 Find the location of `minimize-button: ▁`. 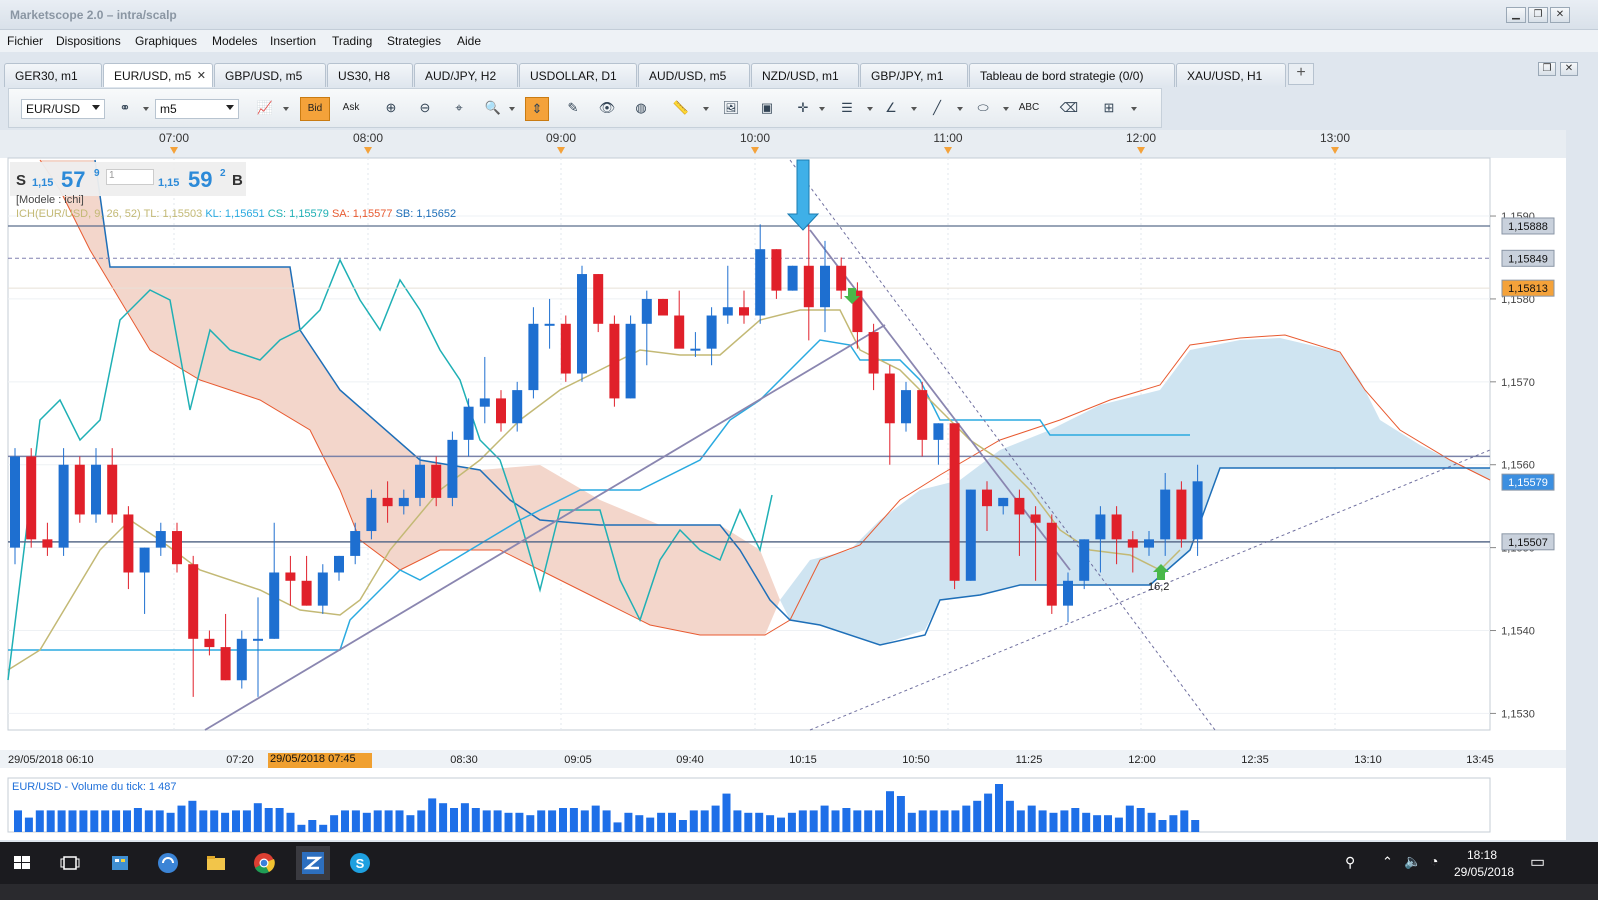

minimize-button: ▁ is located at coordinates (1516, 15).